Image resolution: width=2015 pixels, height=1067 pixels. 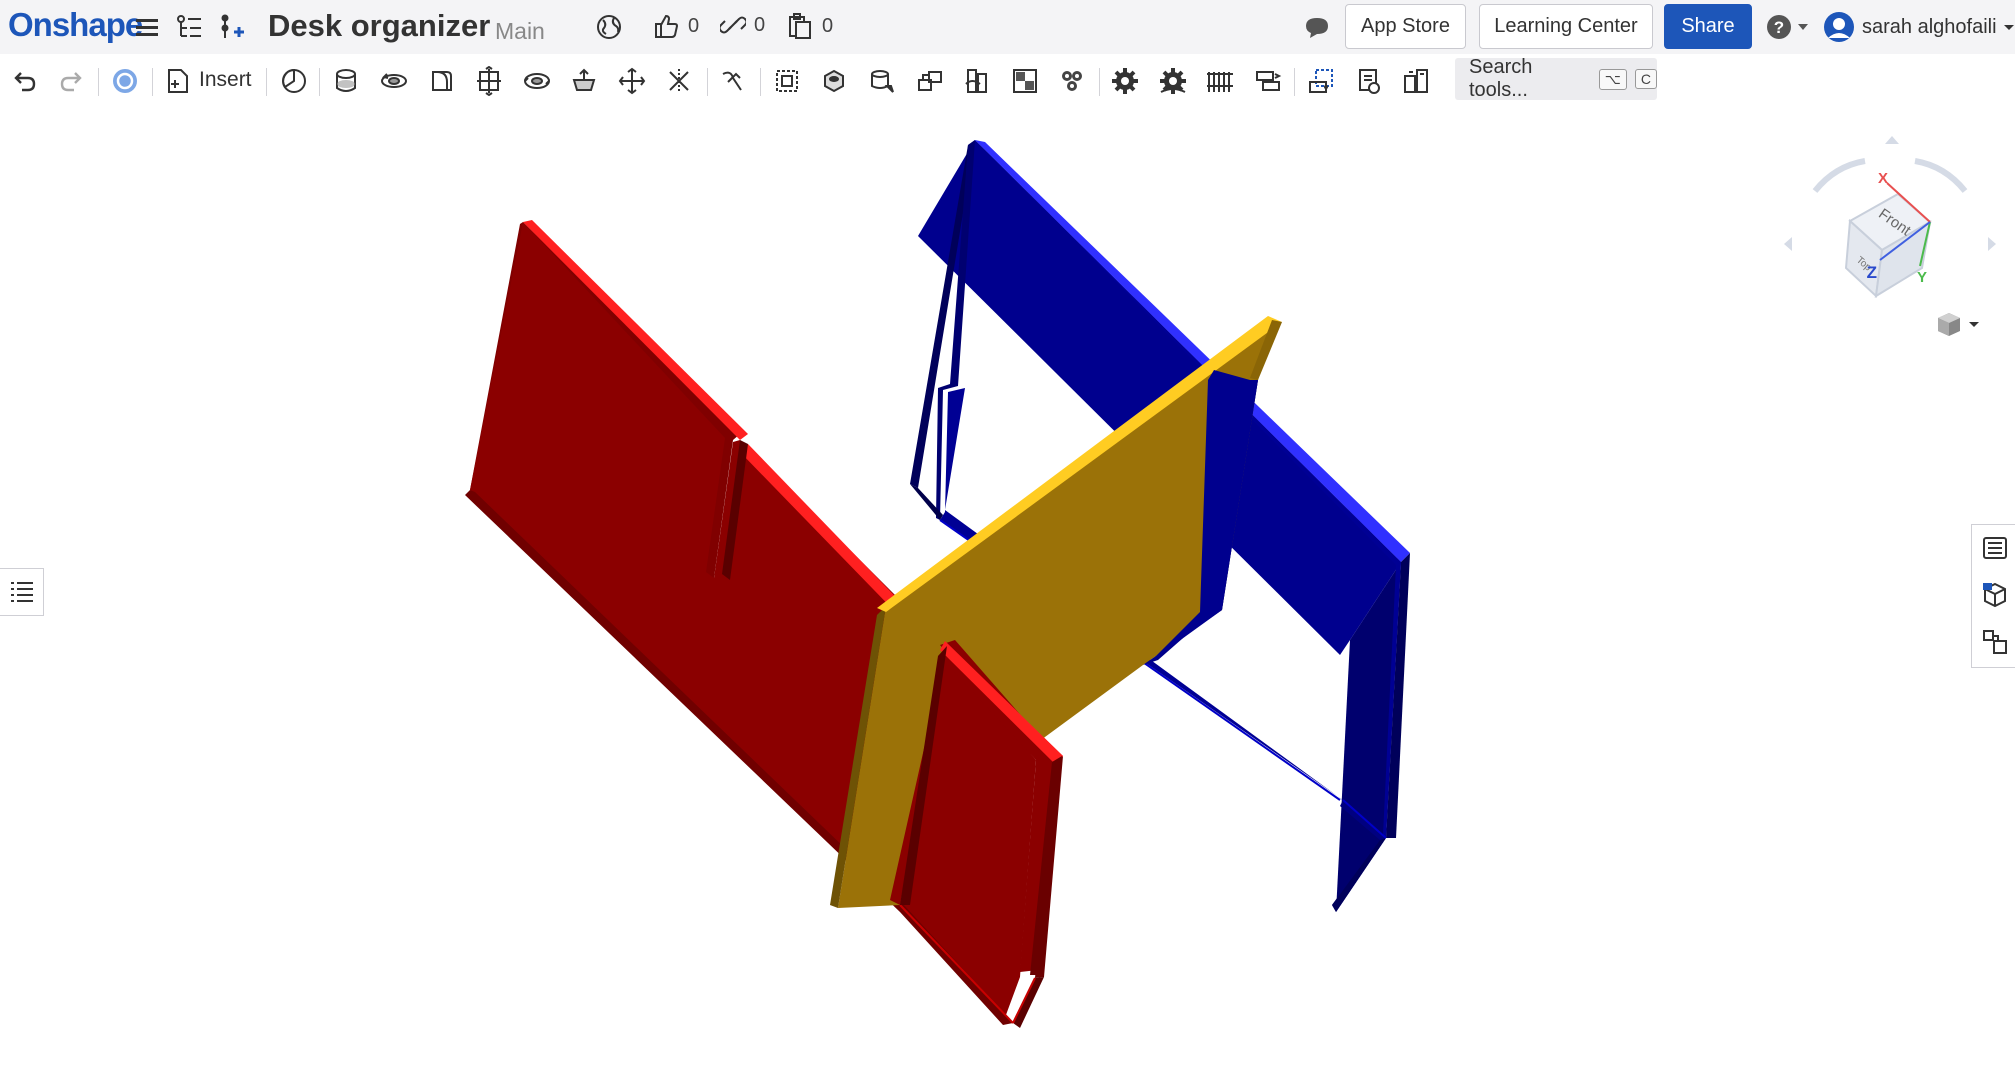 I want to click on view-up-arrow, so click(x=1892, y=140).